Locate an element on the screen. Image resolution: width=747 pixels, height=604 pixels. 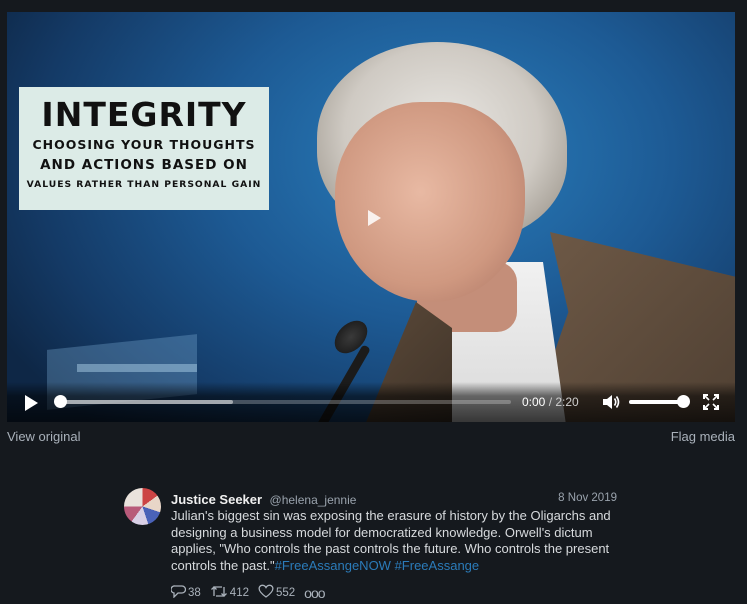
quote-line-2: AND ACTIONS BASED ON is located at coordinates (144, 165).